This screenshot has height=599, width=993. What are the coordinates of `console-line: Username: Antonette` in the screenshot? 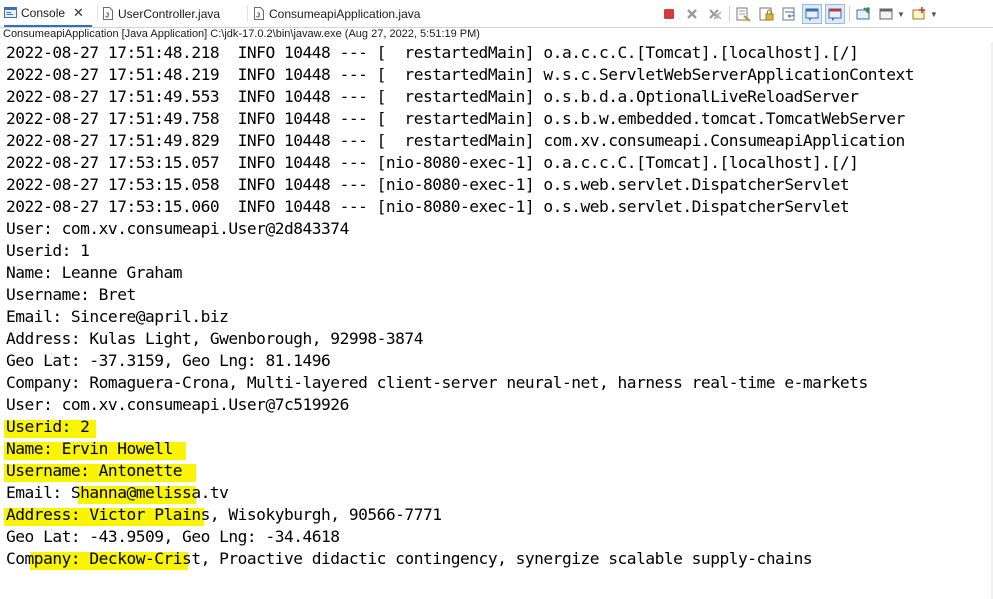 It's located at (94, 470).